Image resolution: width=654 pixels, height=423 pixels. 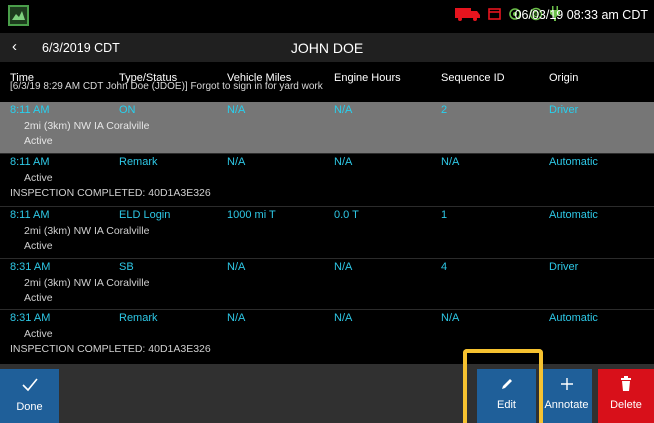 I want to click on trash-icon, so click(x=626, y=386).